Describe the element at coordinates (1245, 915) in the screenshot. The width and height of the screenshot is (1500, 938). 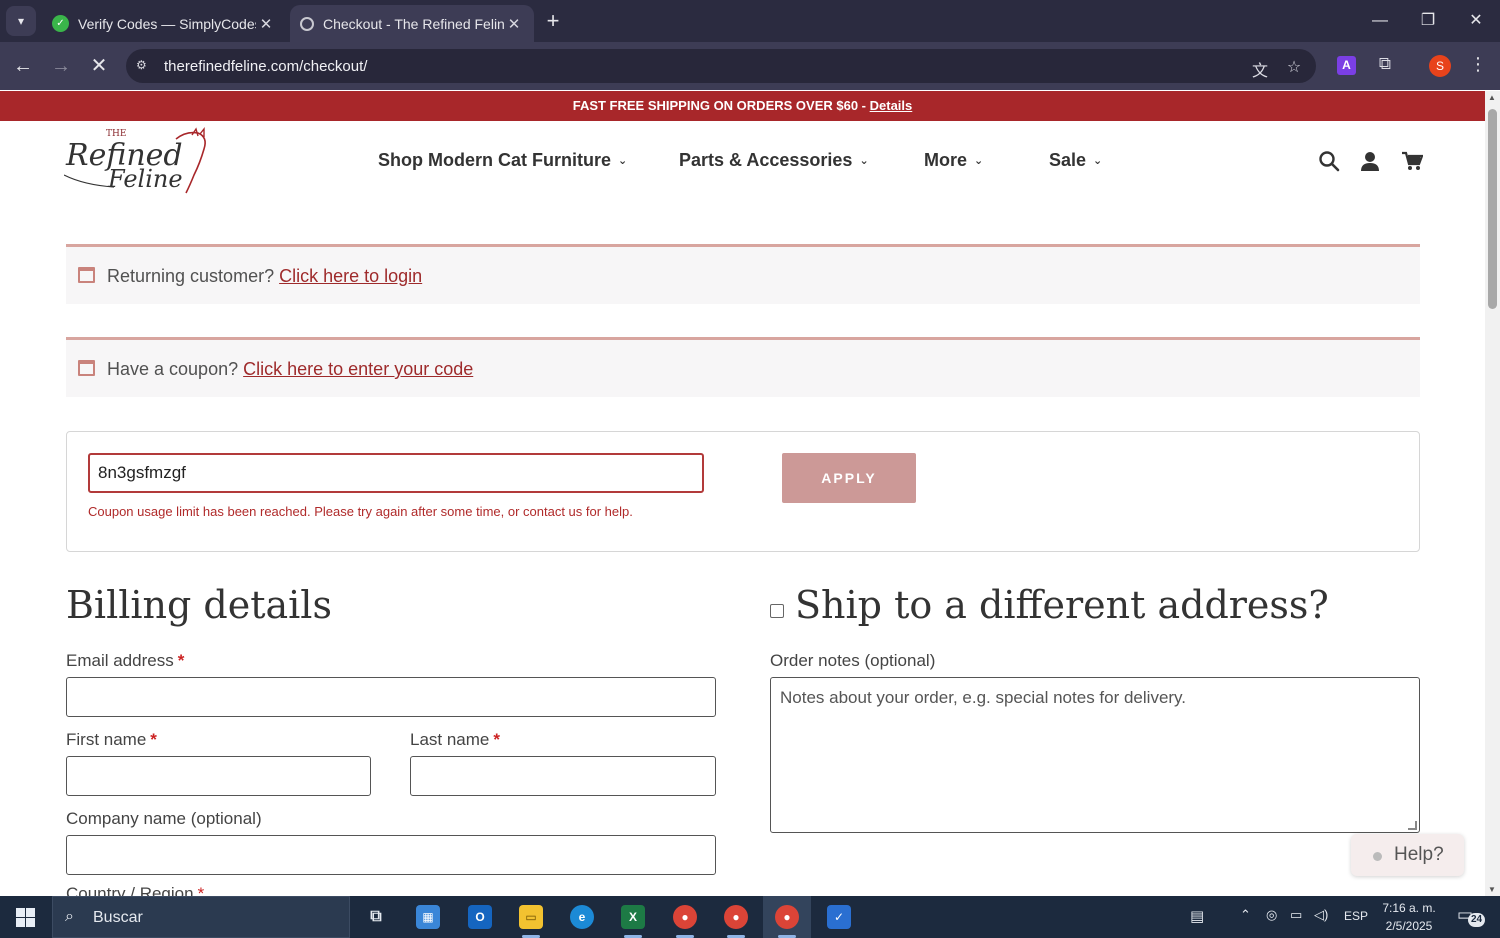
I see `show-hidden-icons-icon: ⌃` at that location.